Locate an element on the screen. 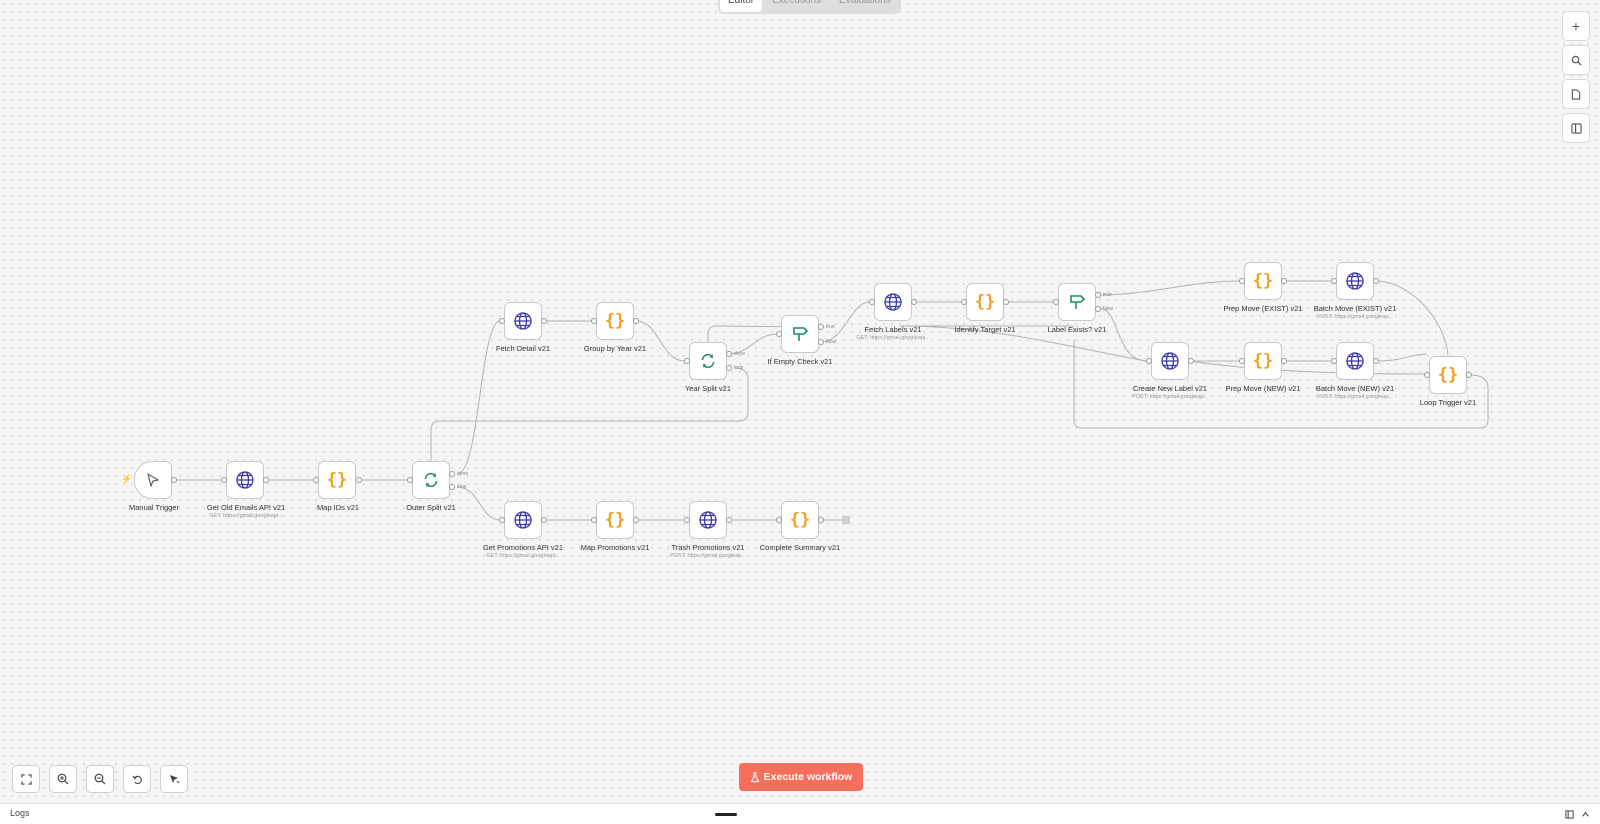  node-batch-move-new is located at coordinates (1355, 361).